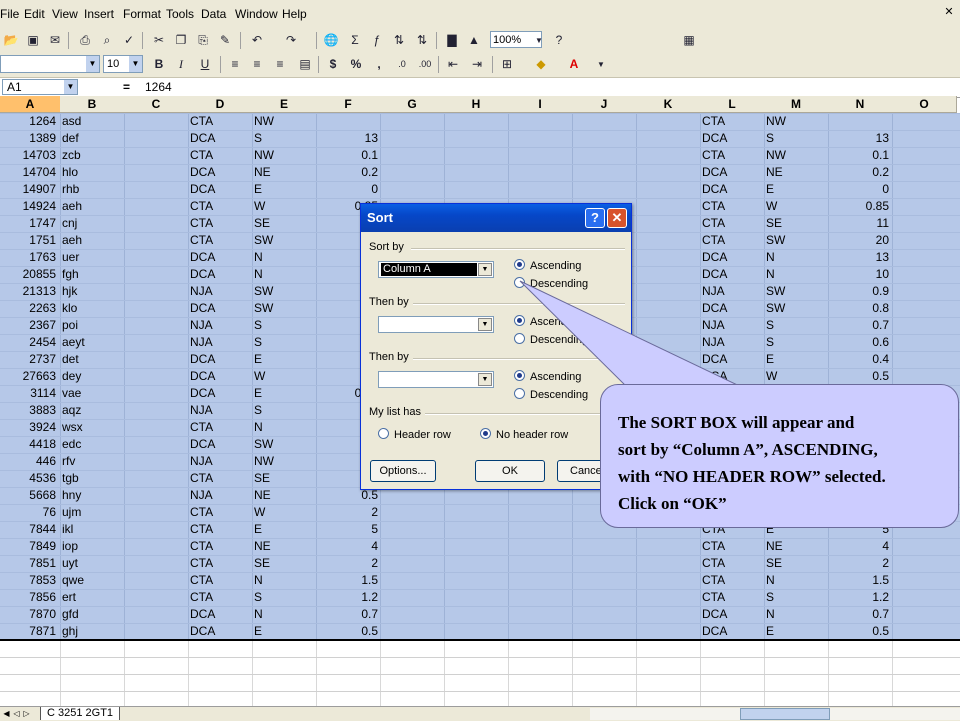  What do you see at coordinates (11, 40) in the screenshot?
I see `open-folder-icon: 📂` at bounding box center [11, 40].